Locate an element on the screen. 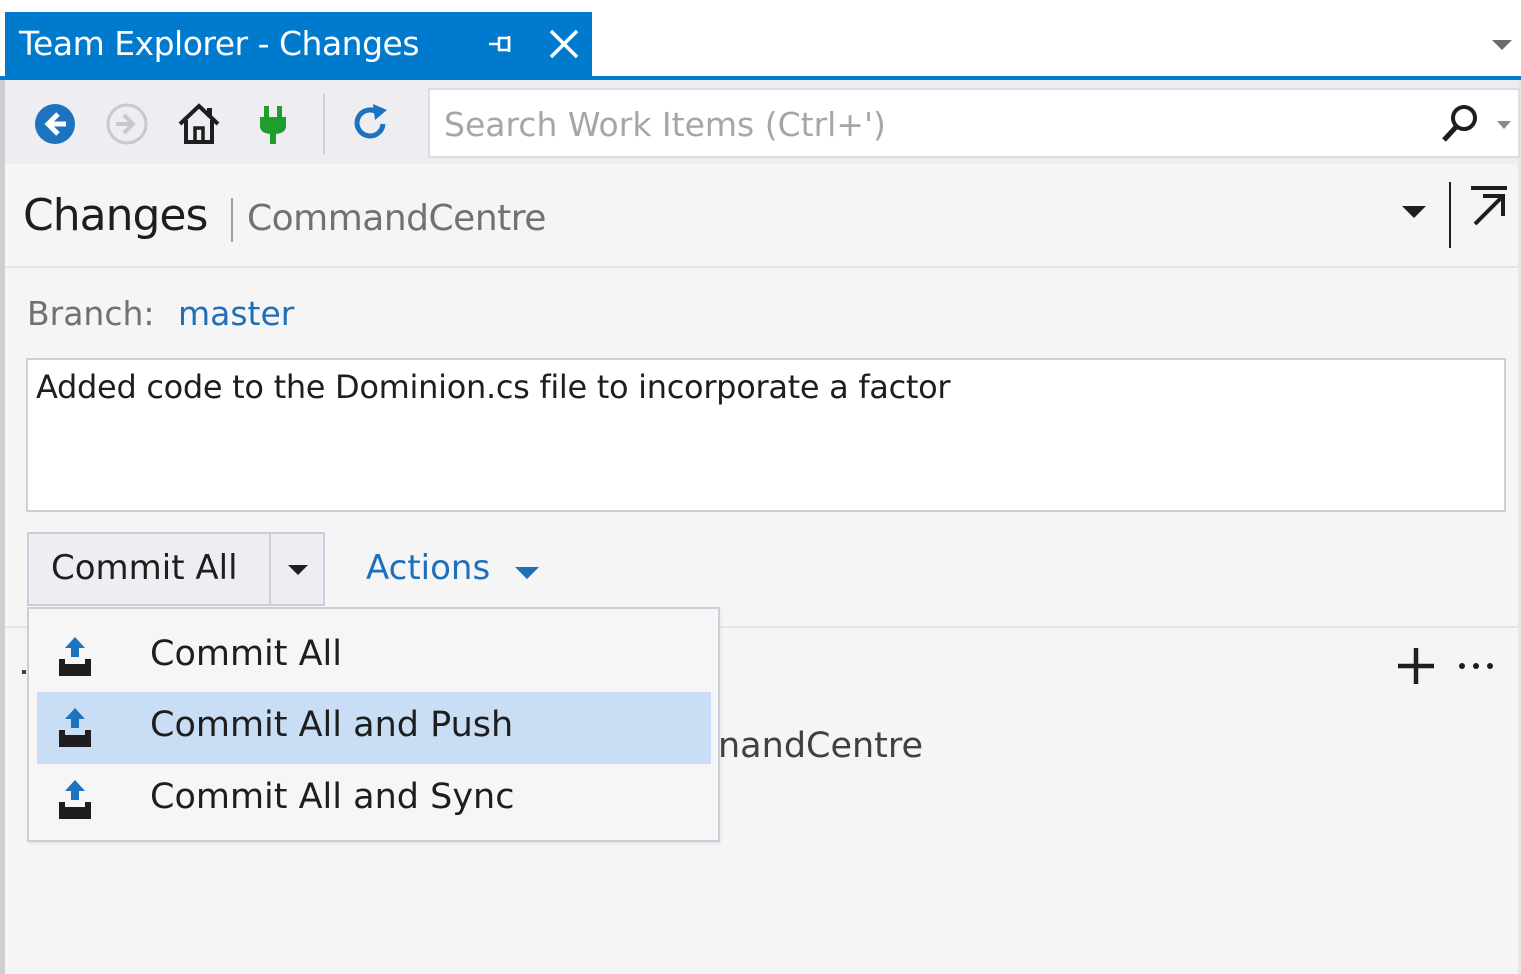 The height and width of the screenshot is (974, 1521). title-separator is located at coordinates (232, 220).